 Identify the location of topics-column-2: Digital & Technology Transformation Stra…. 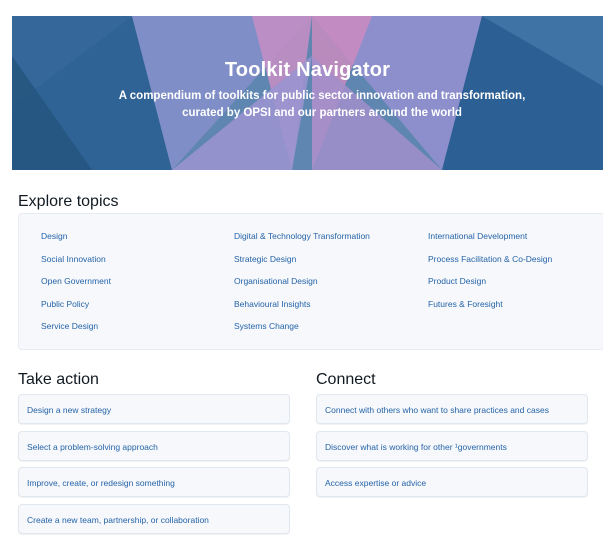
(302, 281).